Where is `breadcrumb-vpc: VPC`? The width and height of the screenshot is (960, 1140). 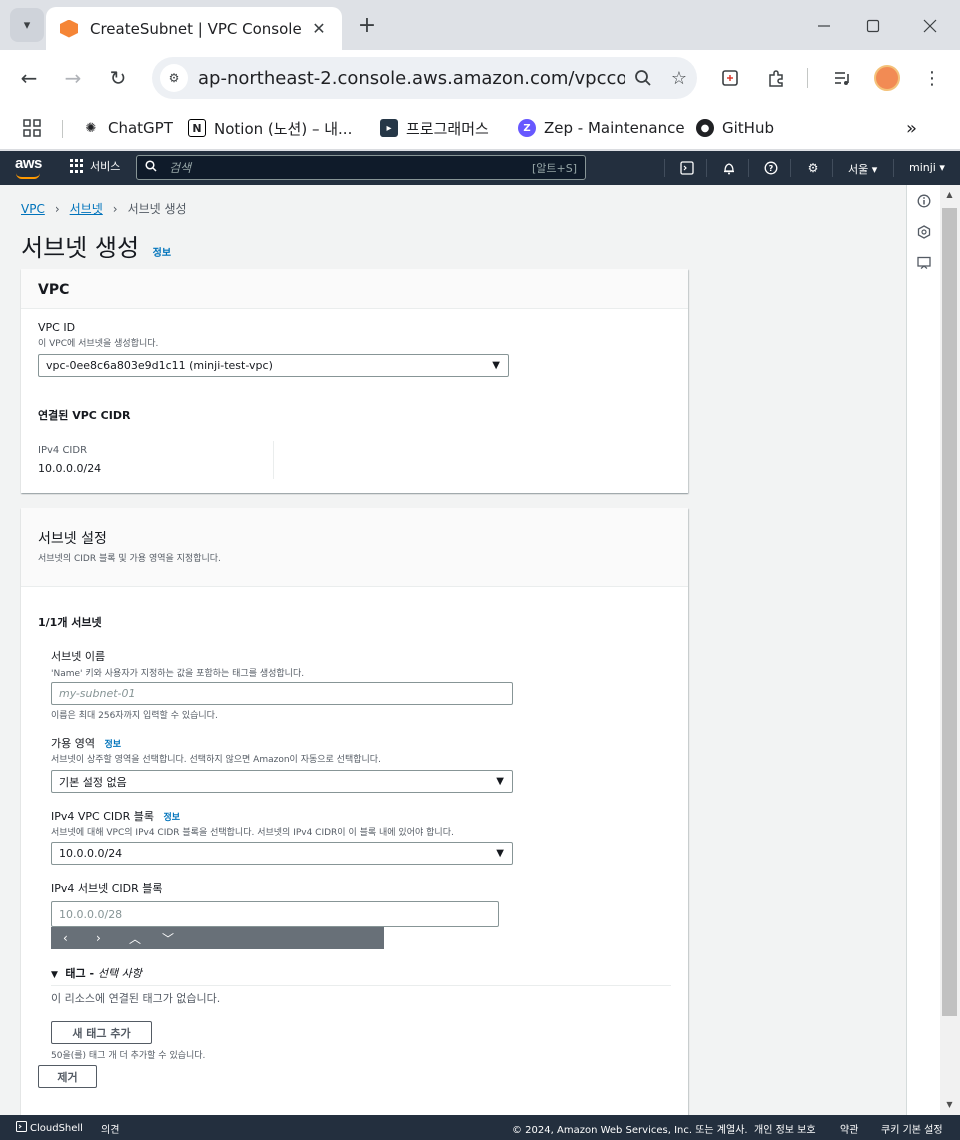
breadcrumb-vpc: VPC is located at coordinates (33, 209).